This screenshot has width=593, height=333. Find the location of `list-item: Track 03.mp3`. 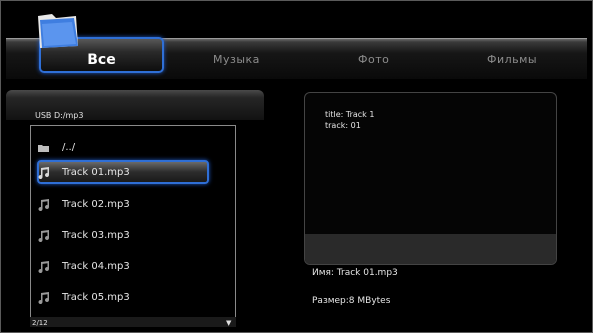

list-item: Track 03.mp3 is located at coordinates (118, 236).